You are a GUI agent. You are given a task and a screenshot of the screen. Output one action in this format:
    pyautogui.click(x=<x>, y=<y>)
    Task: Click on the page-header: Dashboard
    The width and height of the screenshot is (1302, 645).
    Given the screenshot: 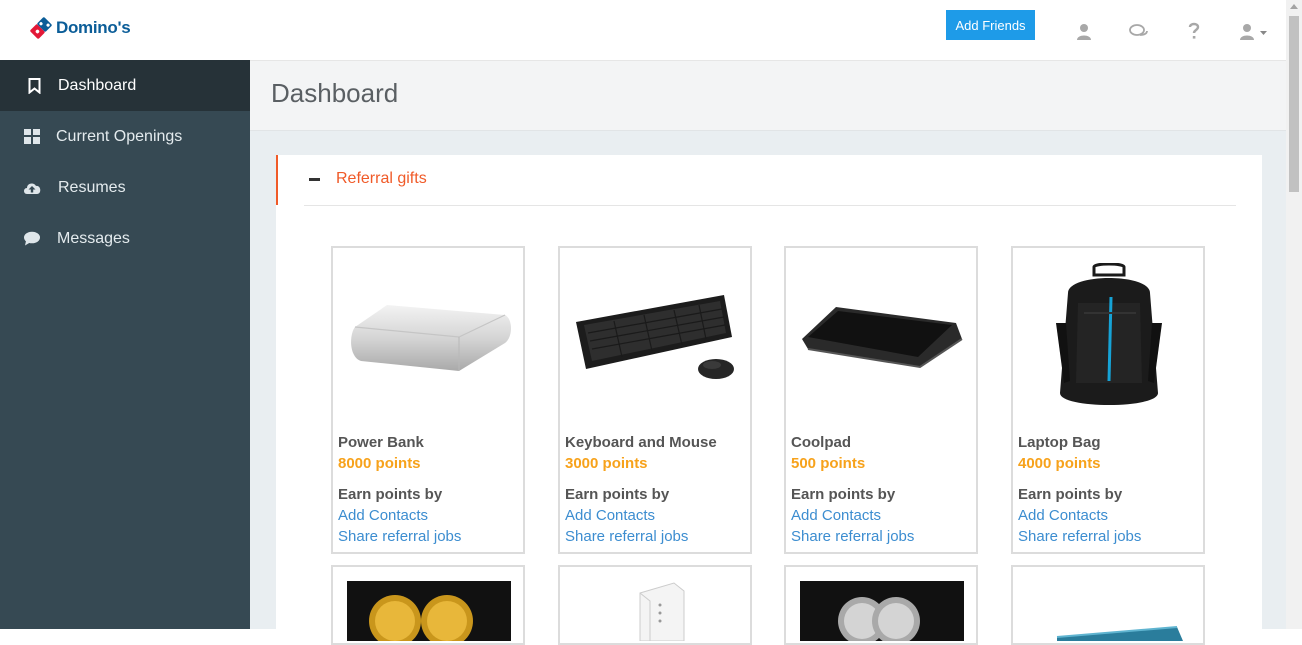 What is the action you would take?
    pyautogui.click(x=768, y=96)
    